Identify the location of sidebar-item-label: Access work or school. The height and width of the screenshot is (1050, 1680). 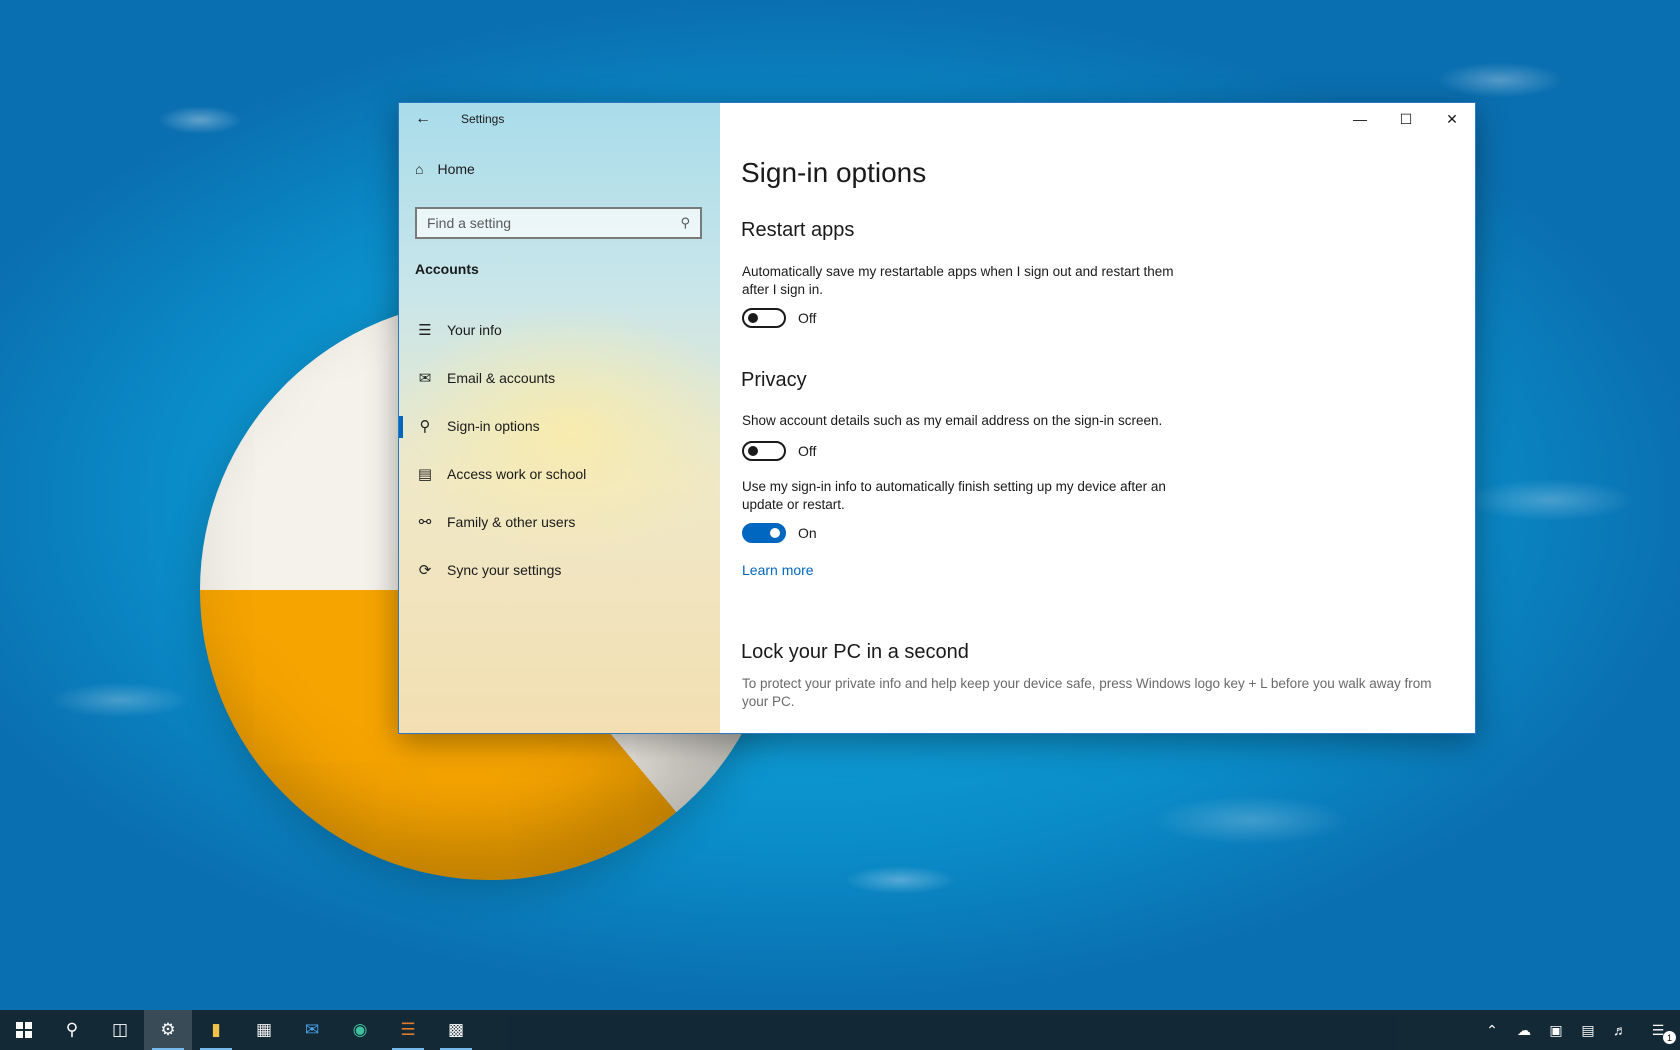
(517, 474).